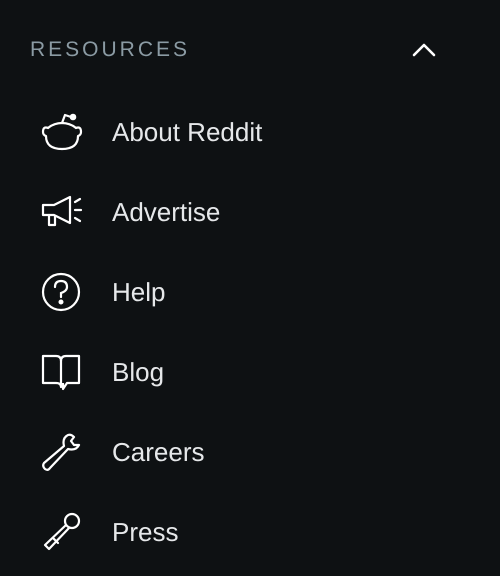 The width and height of the screenshot is (500, 576). I want to click on chevron-up-icon, so click(424, 50).